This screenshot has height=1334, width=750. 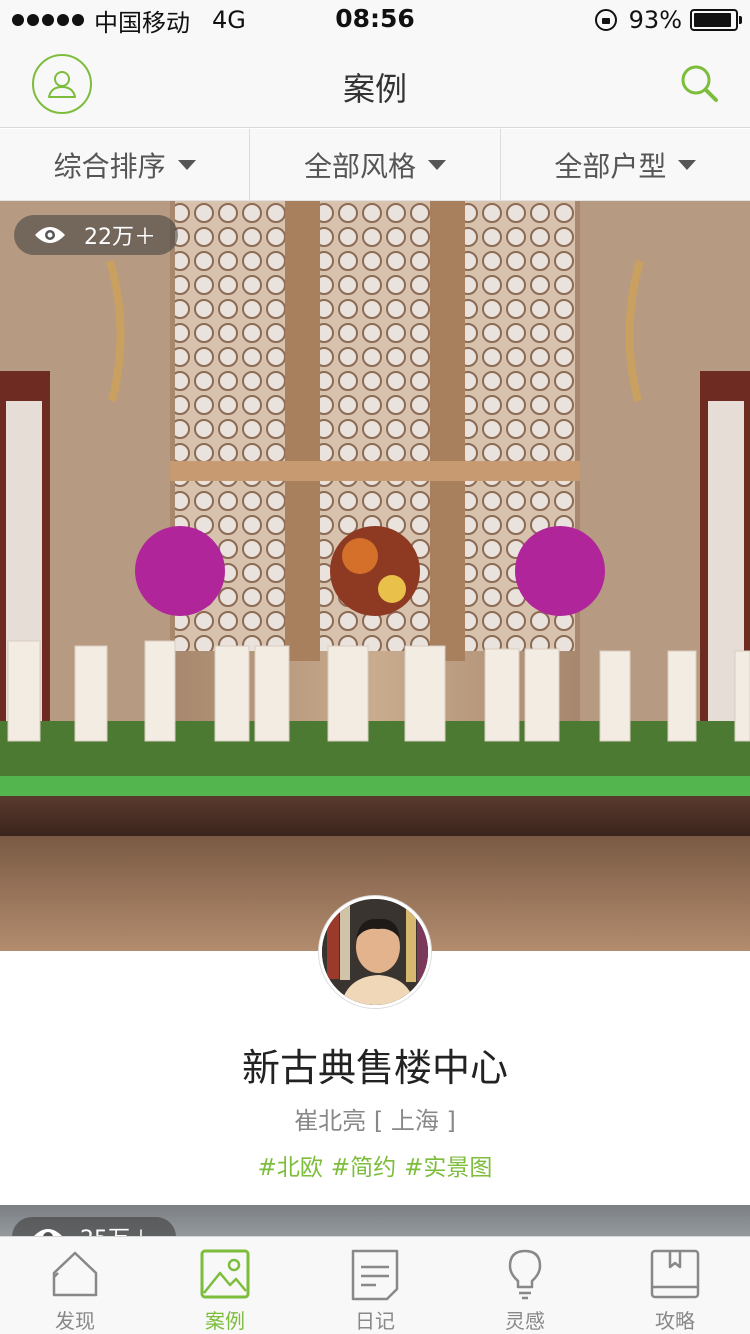 What do you see at coordinates (290, 1168) in the screenshot?
I see `tag-item: #北欧` at bounding box center [290, 1168].